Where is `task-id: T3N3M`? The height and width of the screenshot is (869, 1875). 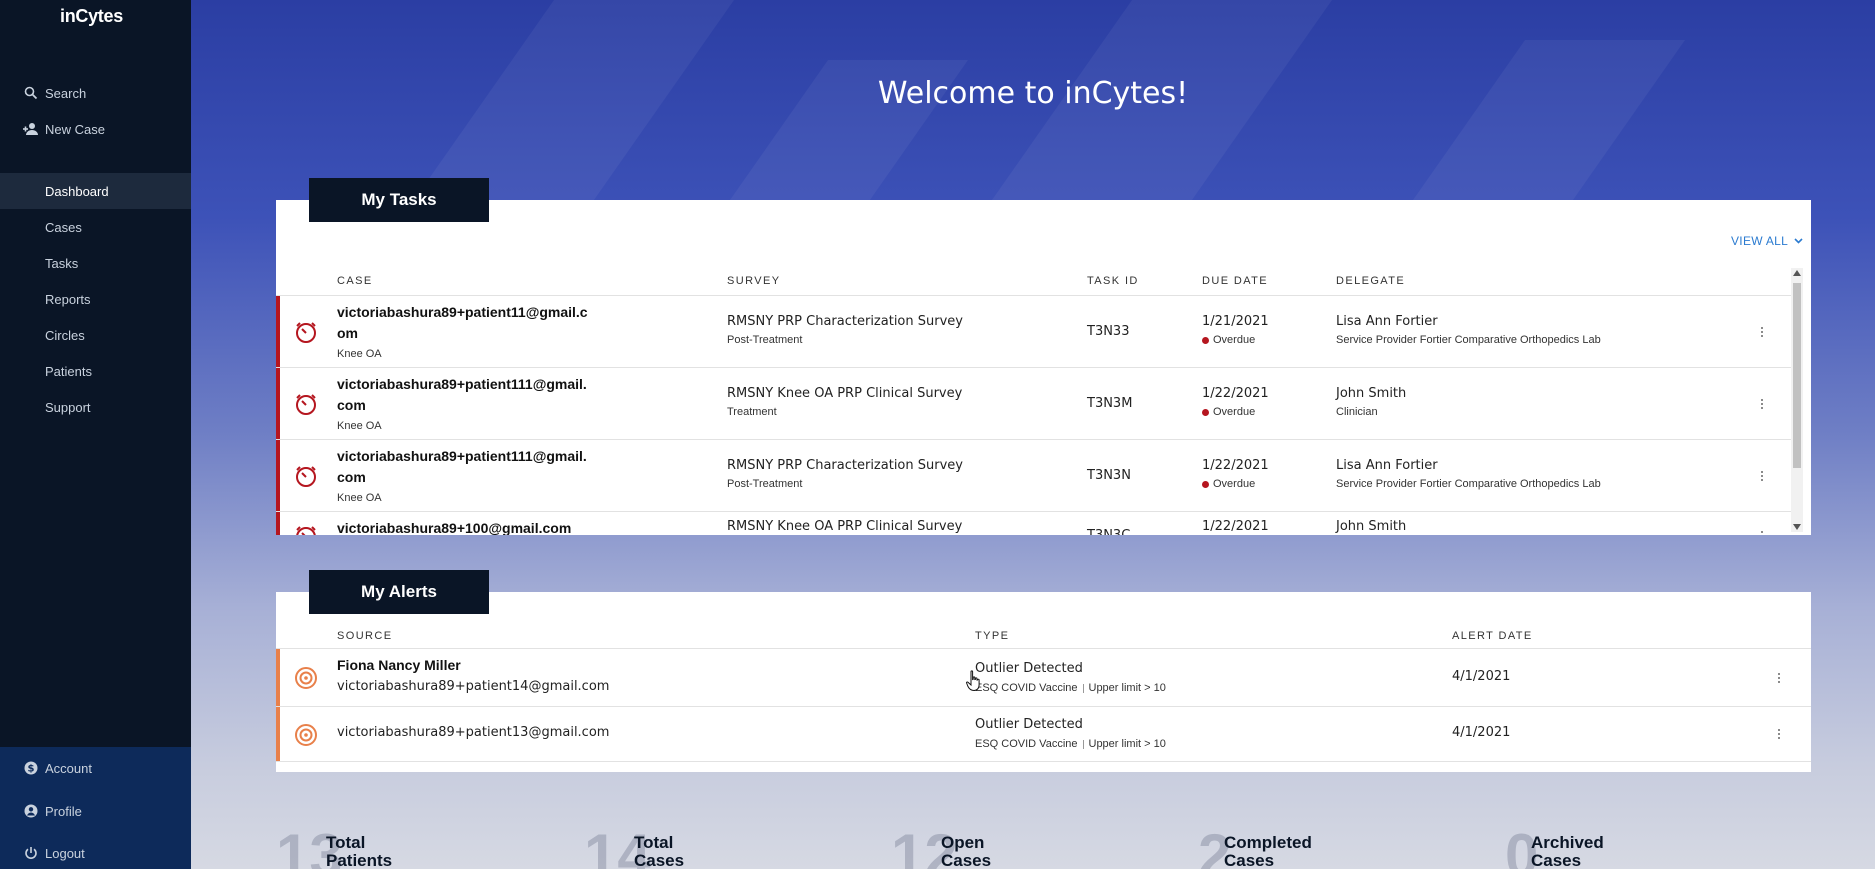 task-id: T3N3M is located at coordinates (1110, 403).